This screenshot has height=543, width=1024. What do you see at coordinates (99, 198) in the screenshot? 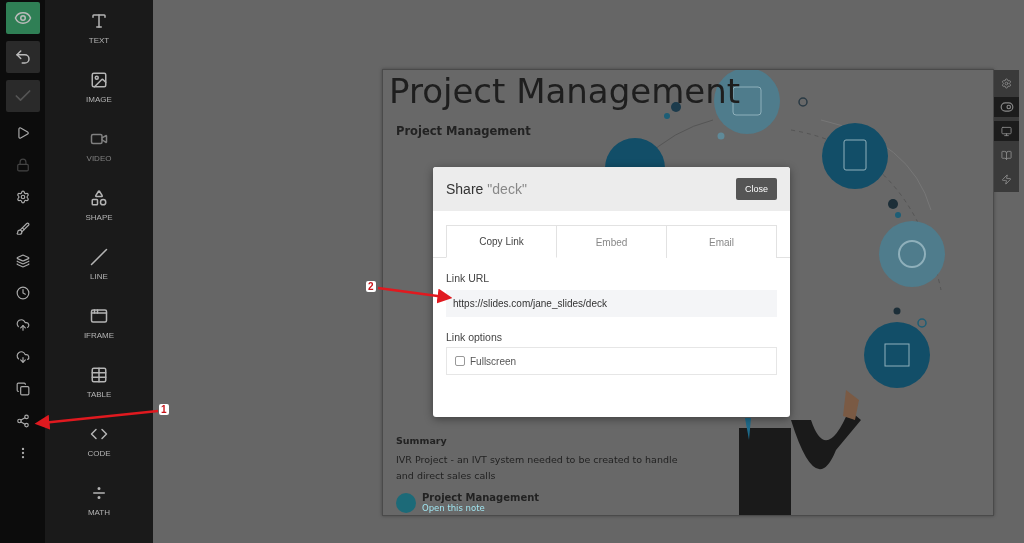
I see `shapes-icon` at bounding box center [99, 198].